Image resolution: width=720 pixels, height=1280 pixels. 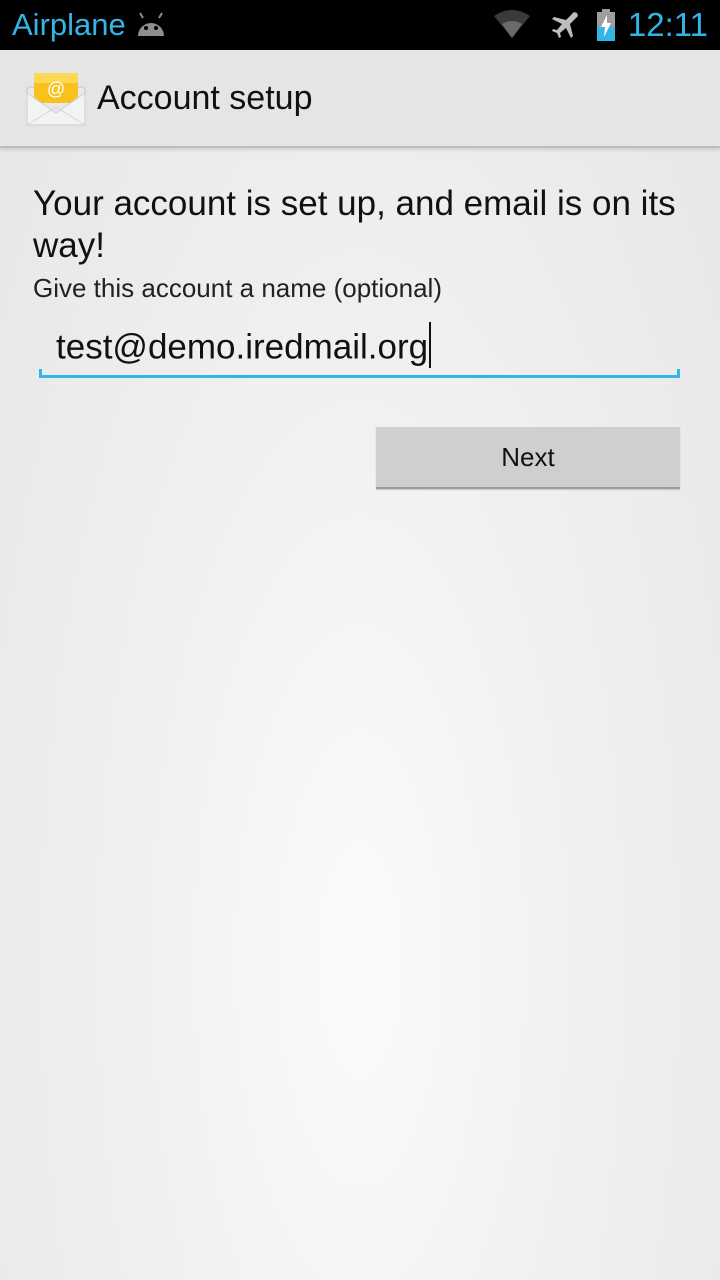 What do you see at coordinates (430, 345) in the screenshot?
I see `text-cursor` at bounding box center [430, 345].